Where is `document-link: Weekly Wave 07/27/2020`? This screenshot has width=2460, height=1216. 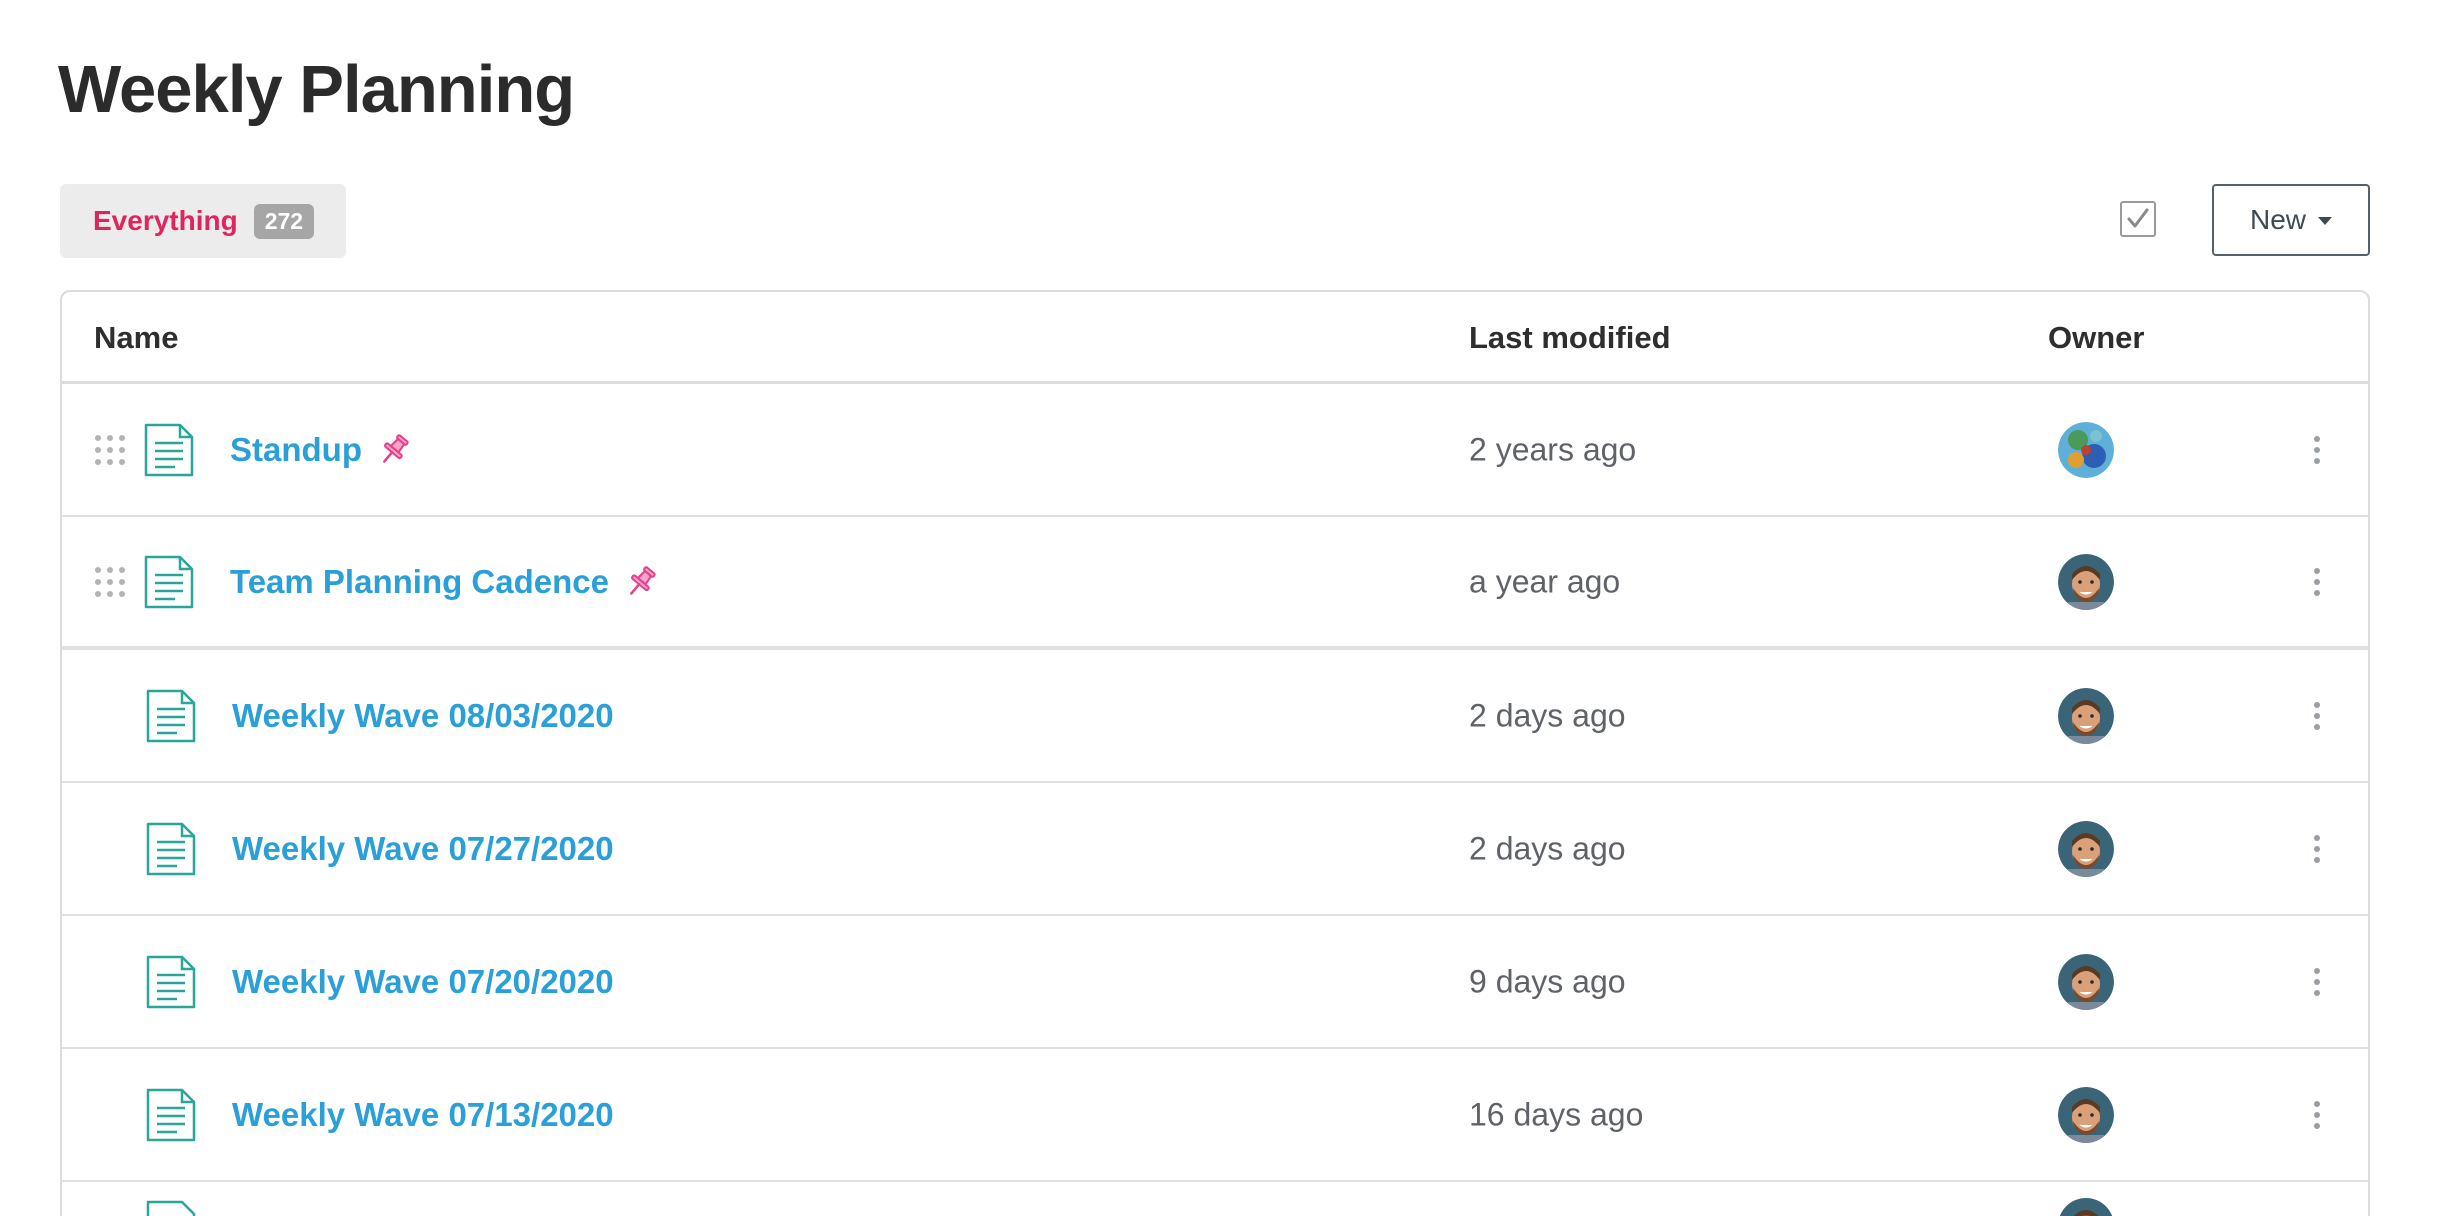
document-link: Weekly Wave 07/27/2020 is located at coordinates (423, 849).